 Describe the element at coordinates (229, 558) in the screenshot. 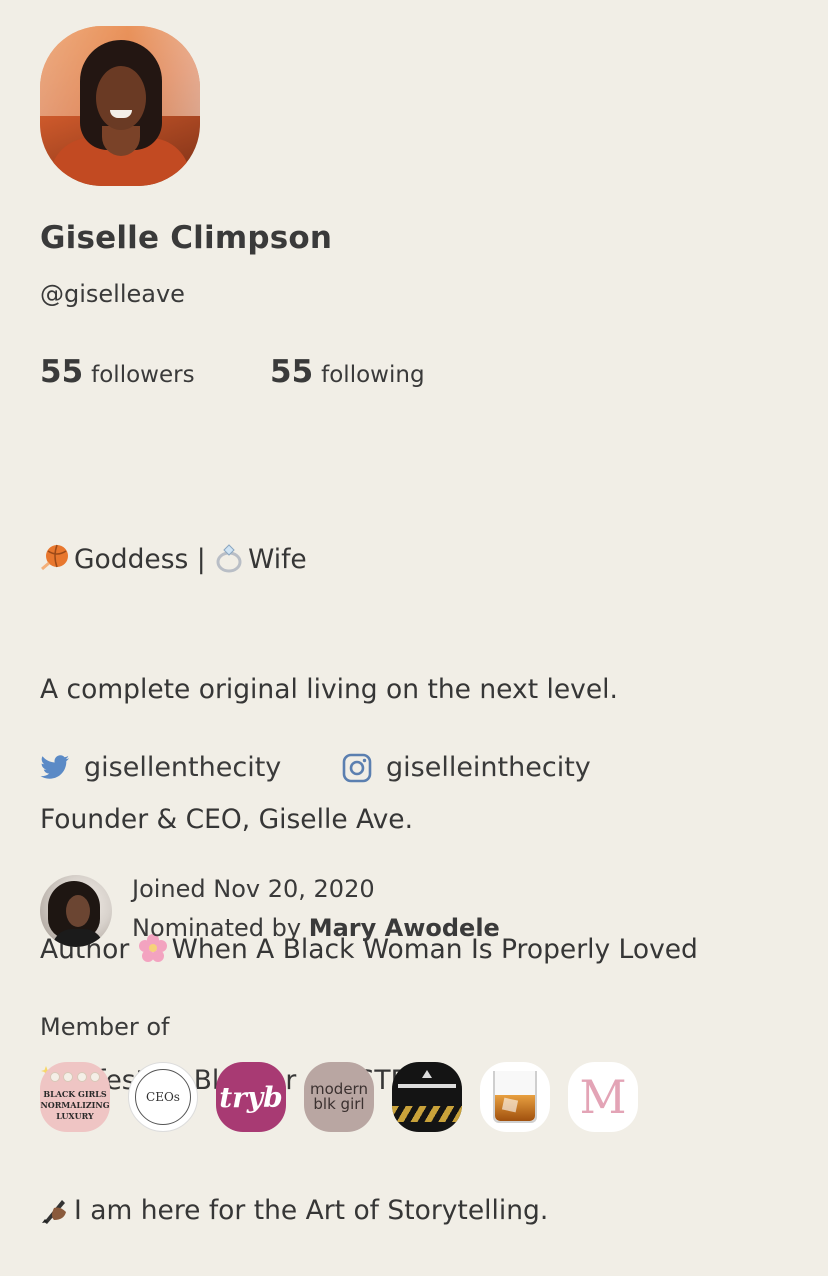

I see `ring-emoji-icon` at that location.